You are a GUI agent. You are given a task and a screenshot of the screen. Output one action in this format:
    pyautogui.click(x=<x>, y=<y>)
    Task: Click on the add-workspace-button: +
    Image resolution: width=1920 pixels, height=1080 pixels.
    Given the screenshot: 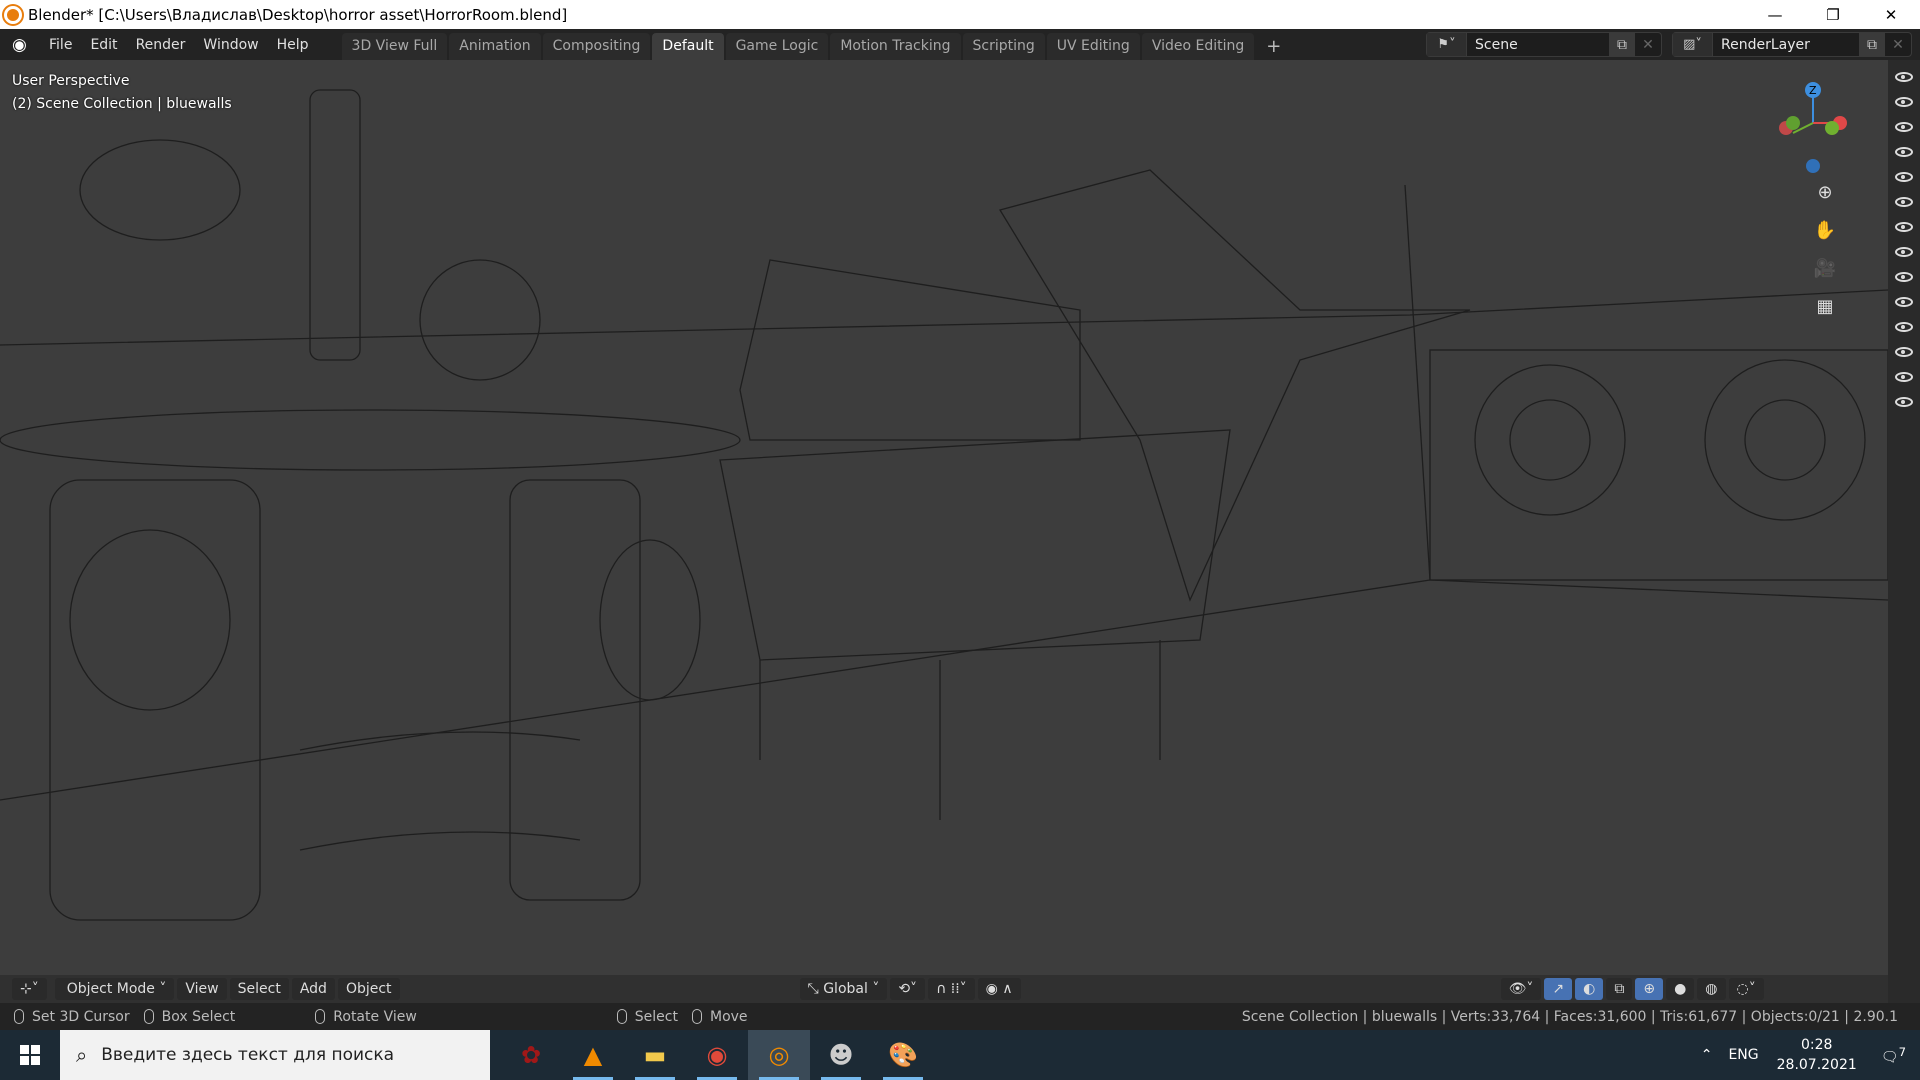 What is the action you would take?
    pyautogui.click(x=1273, y=46)
    